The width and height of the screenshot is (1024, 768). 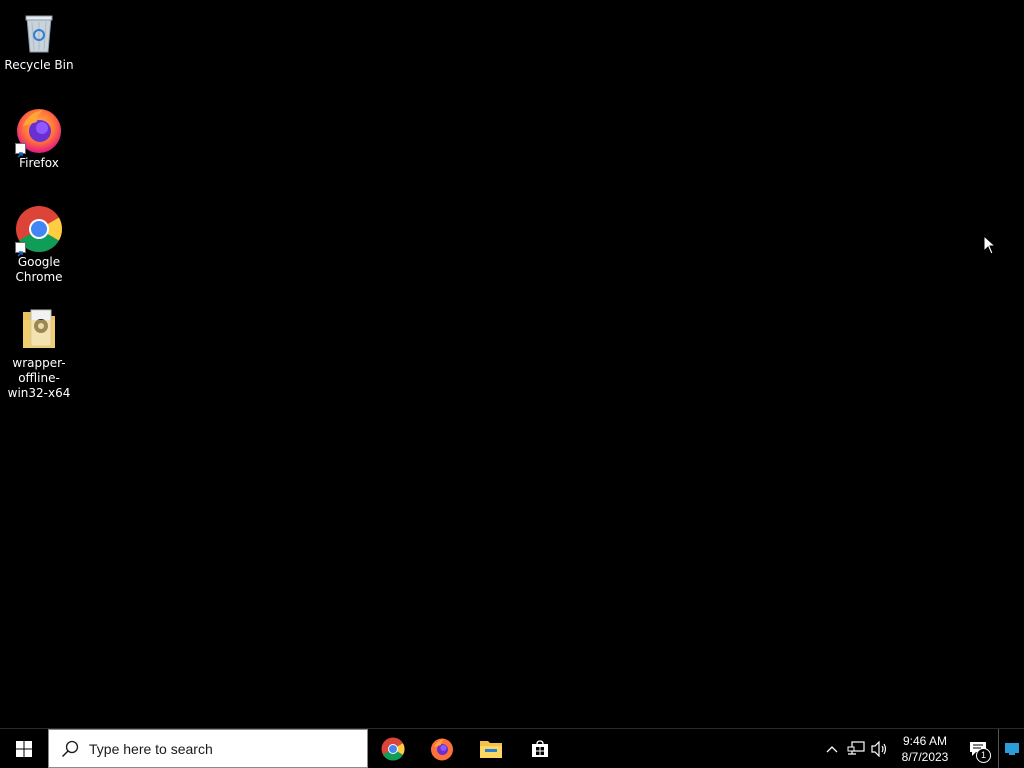 I want to click on start-button, so click(x=24, y=748).